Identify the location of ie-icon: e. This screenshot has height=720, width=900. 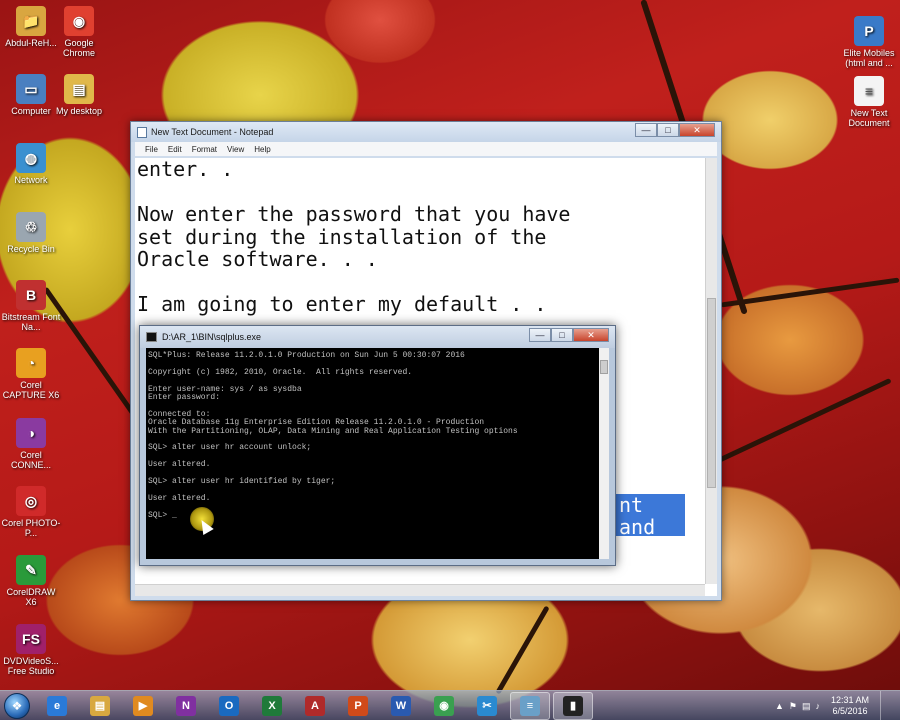
(57, 705).